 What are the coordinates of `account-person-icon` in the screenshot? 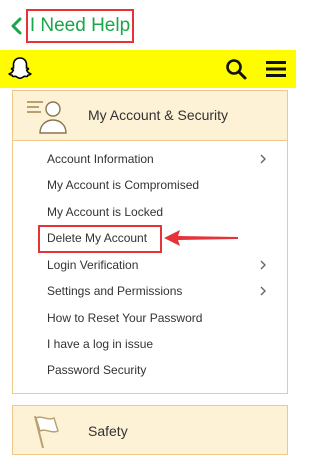 It's located at (47, 117).